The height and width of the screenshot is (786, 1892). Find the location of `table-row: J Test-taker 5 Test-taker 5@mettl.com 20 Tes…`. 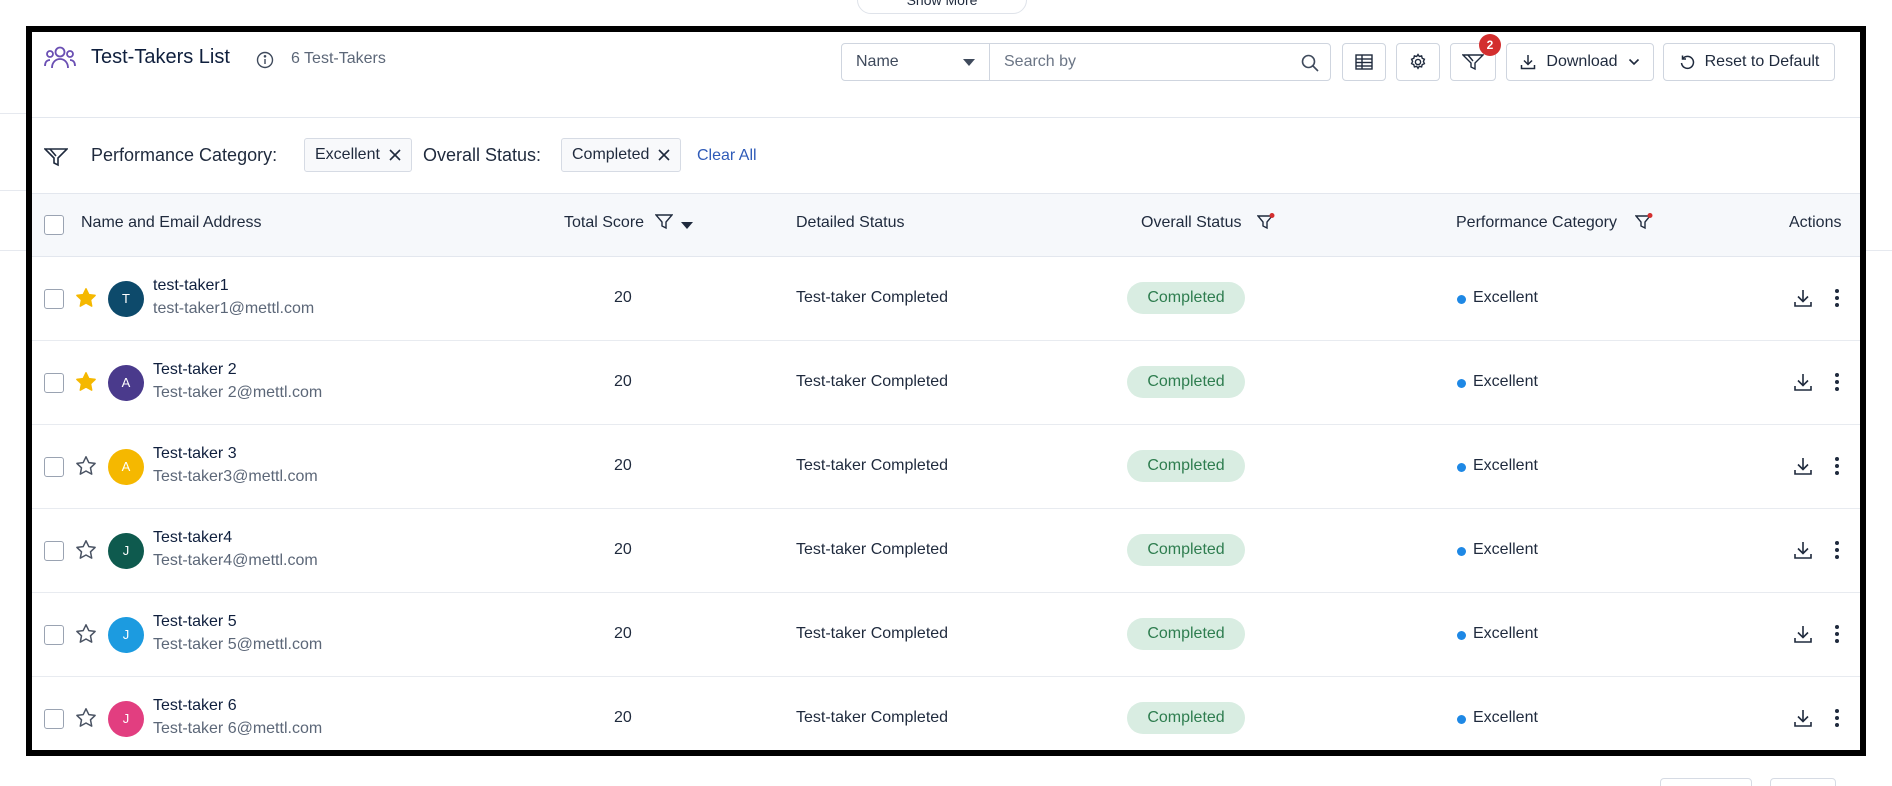

table-row: J Test-taker 5 Test-taker 5@mettl.com 20 Tes… is located at coordinates (946, 635).